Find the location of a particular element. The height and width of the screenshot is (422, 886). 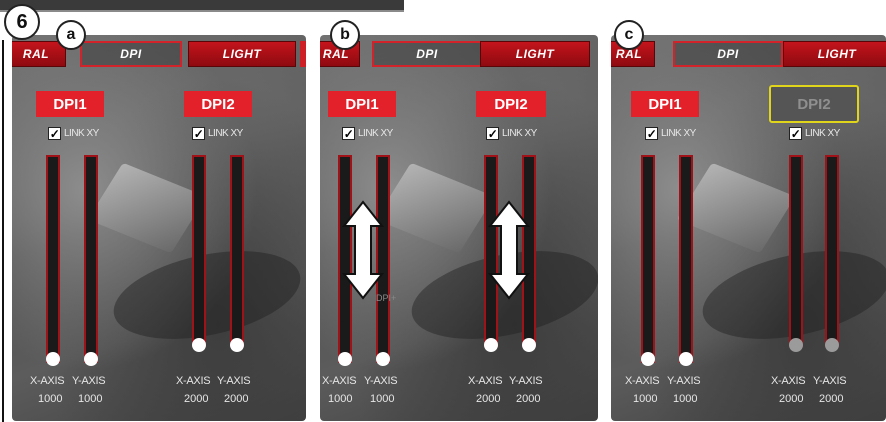

dpi-plus-overlay: DPI+ is located at coordinates (386, 298).